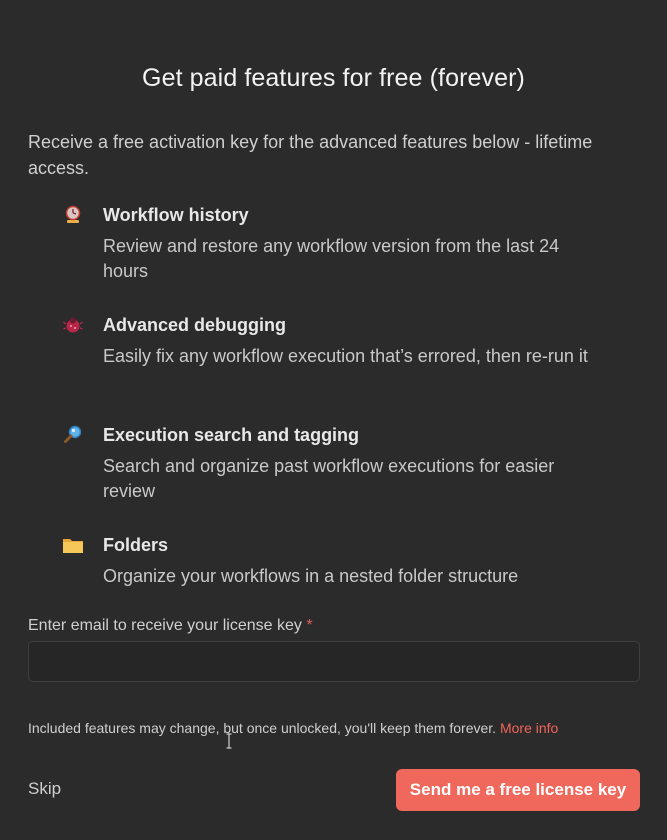 The height and width of the screenshot is (840, 667). I want to click on feature-title: Execution search and tagging, so click(231, 435).